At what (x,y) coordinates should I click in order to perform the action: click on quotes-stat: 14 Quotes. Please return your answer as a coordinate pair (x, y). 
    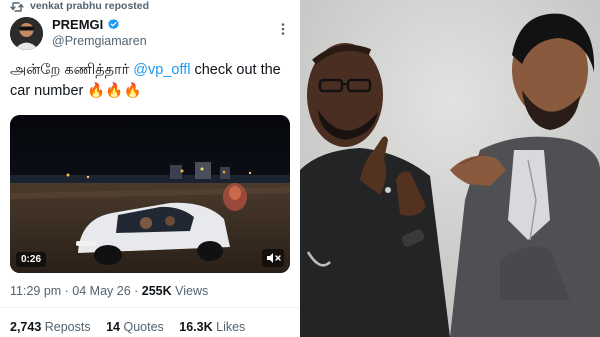
    Looking at the image, I should click on (135, 327).